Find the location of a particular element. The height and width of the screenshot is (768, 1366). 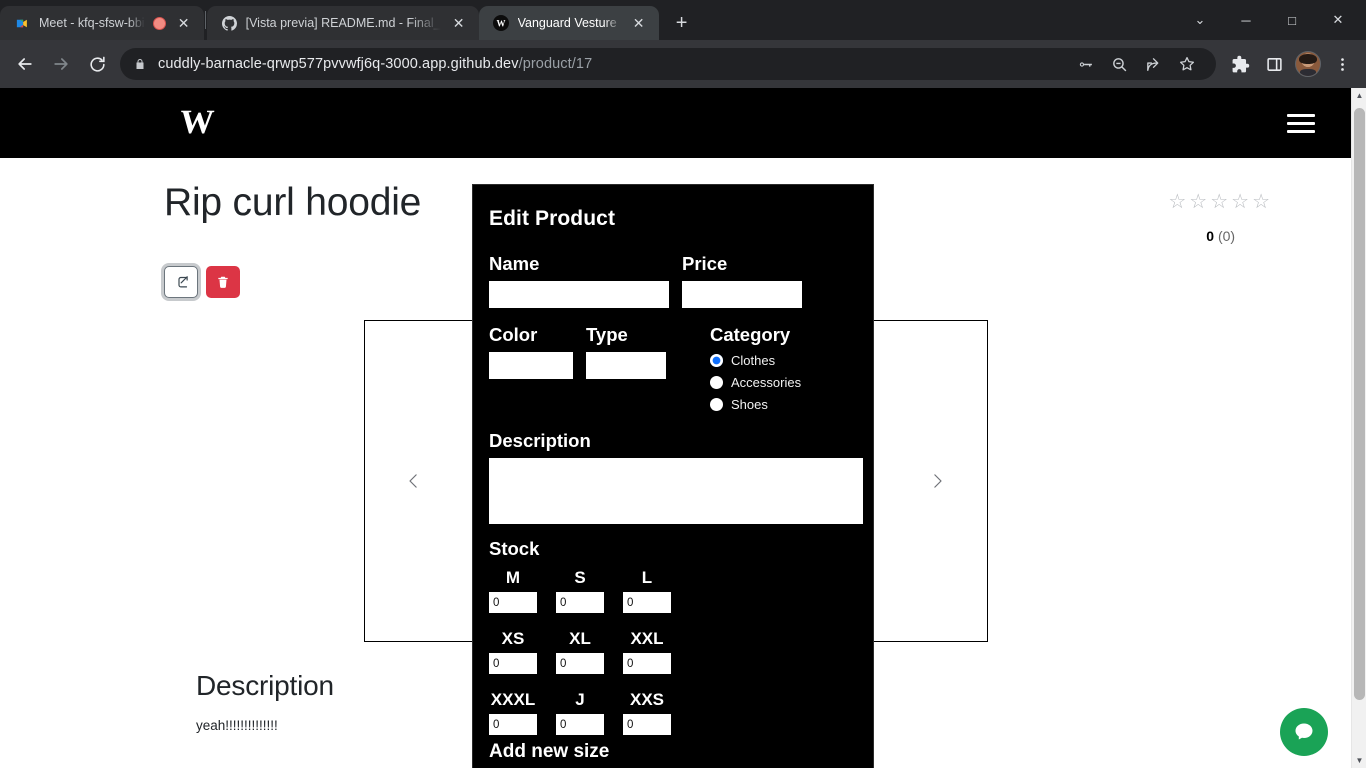

side-panel-icon is located at coordinates (1274, 64).